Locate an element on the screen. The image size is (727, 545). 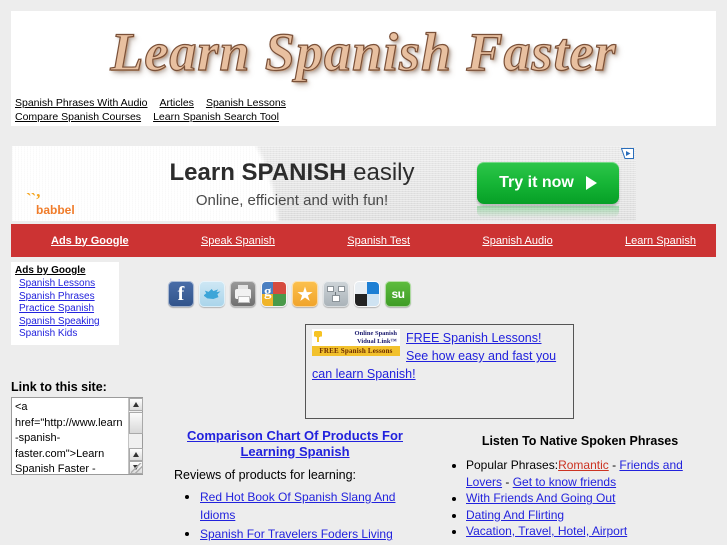
stumbleupon-label: su is located at coordinates (398, 294).